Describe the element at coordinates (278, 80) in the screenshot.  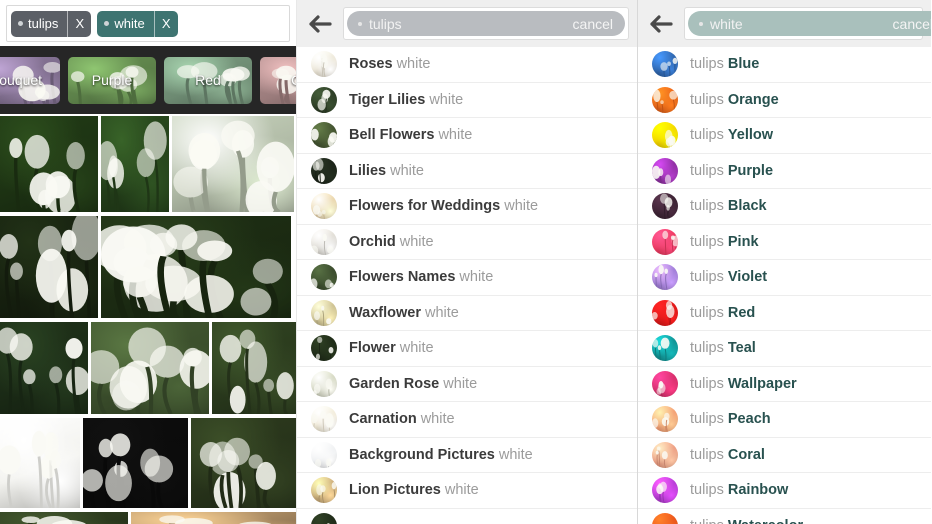
I see `category-card-cen: Cen` at that location.